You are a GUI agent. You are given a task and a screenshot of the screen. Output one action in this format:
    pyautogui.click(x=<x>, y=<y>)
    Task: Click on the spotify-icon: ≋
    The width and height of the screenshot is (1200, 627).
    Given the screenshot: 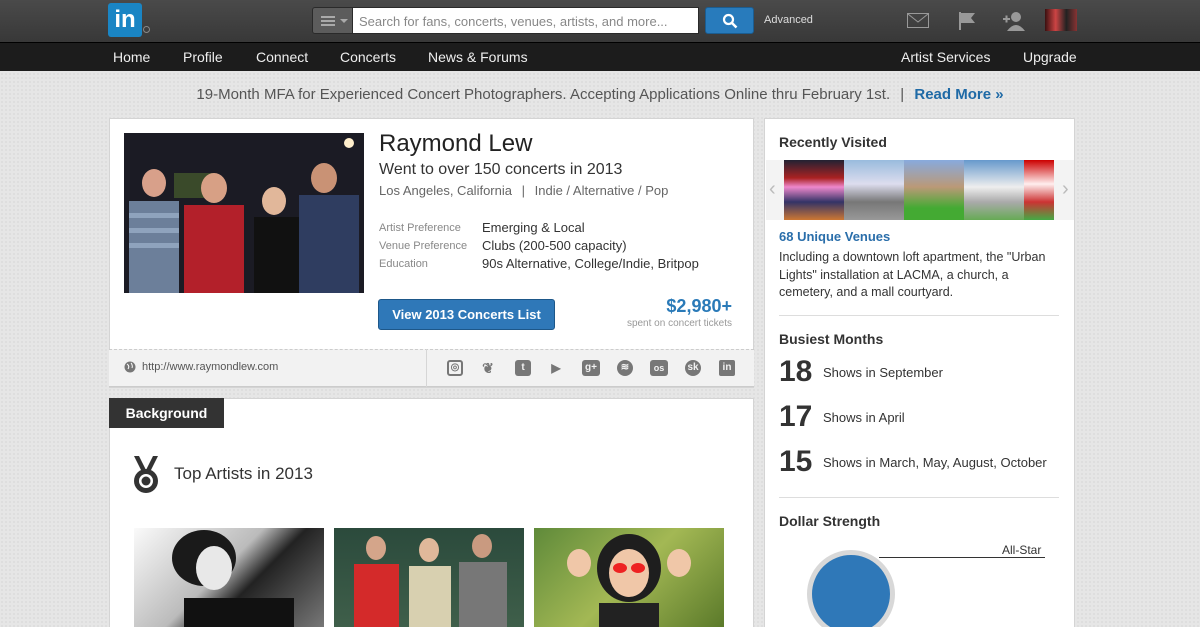 What is the action you would take?
    pyautogui.click(x=625, y=368)
    